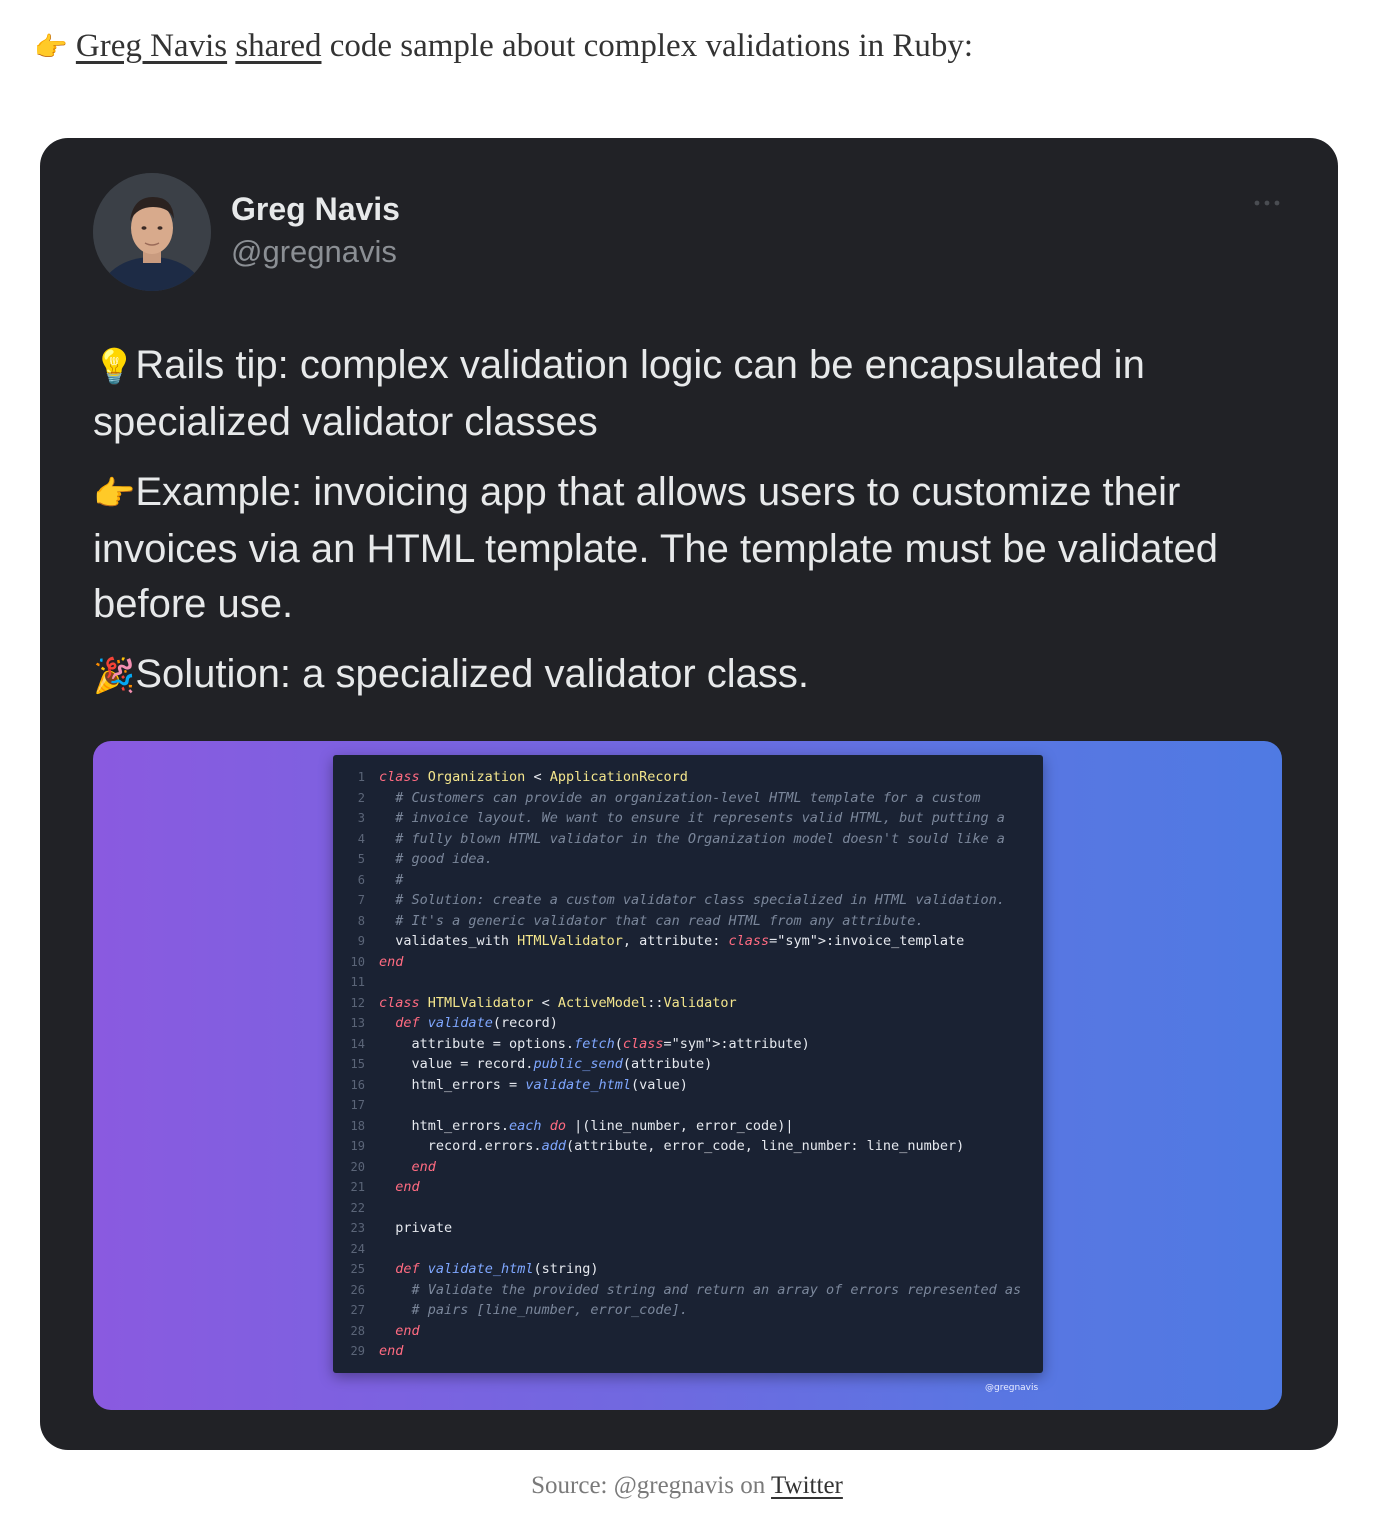 The width and height of the screenshot is (1374, 1532). I want to click on line-number: 24, so click(357, 1248).